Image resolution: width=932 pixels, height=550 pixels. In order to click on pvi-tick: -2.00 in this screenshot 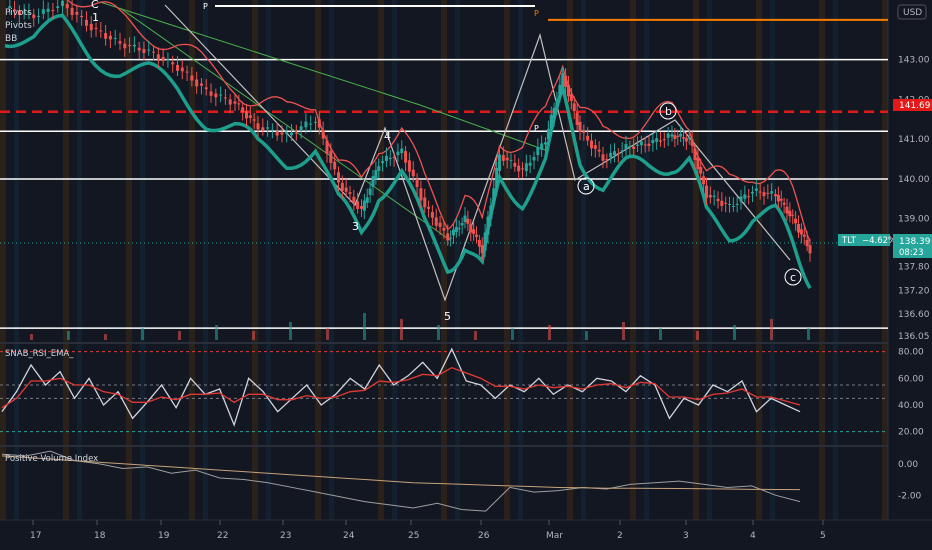, I will do `click(910, 496)`.